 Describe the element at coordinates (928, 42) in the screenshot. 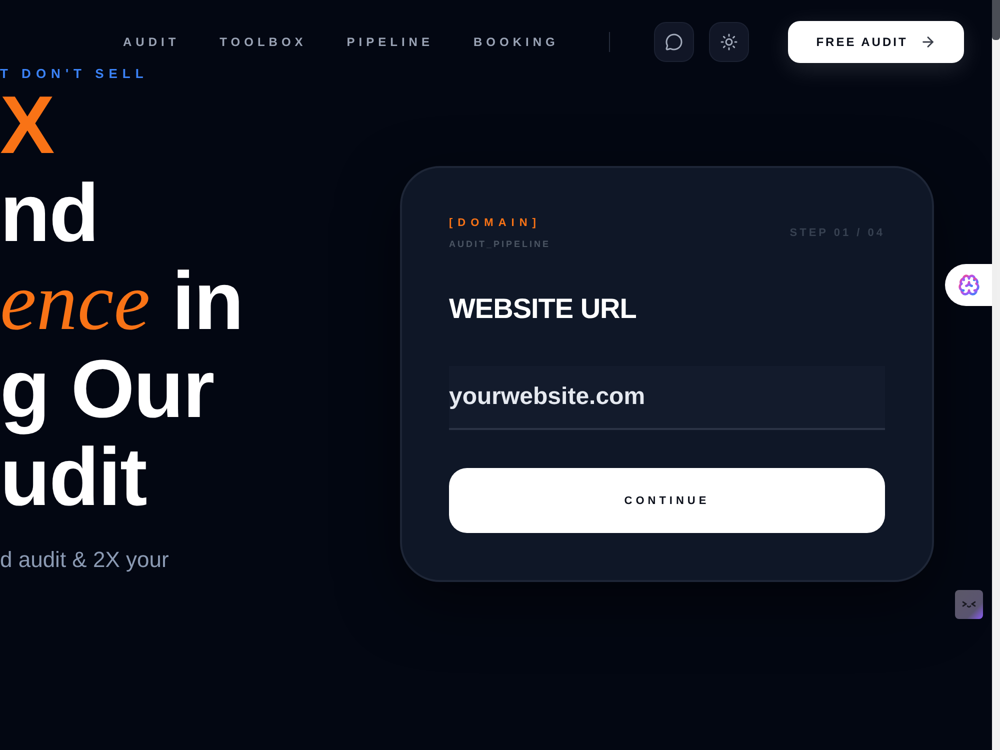

I see `arrow-right-icon` at that location.